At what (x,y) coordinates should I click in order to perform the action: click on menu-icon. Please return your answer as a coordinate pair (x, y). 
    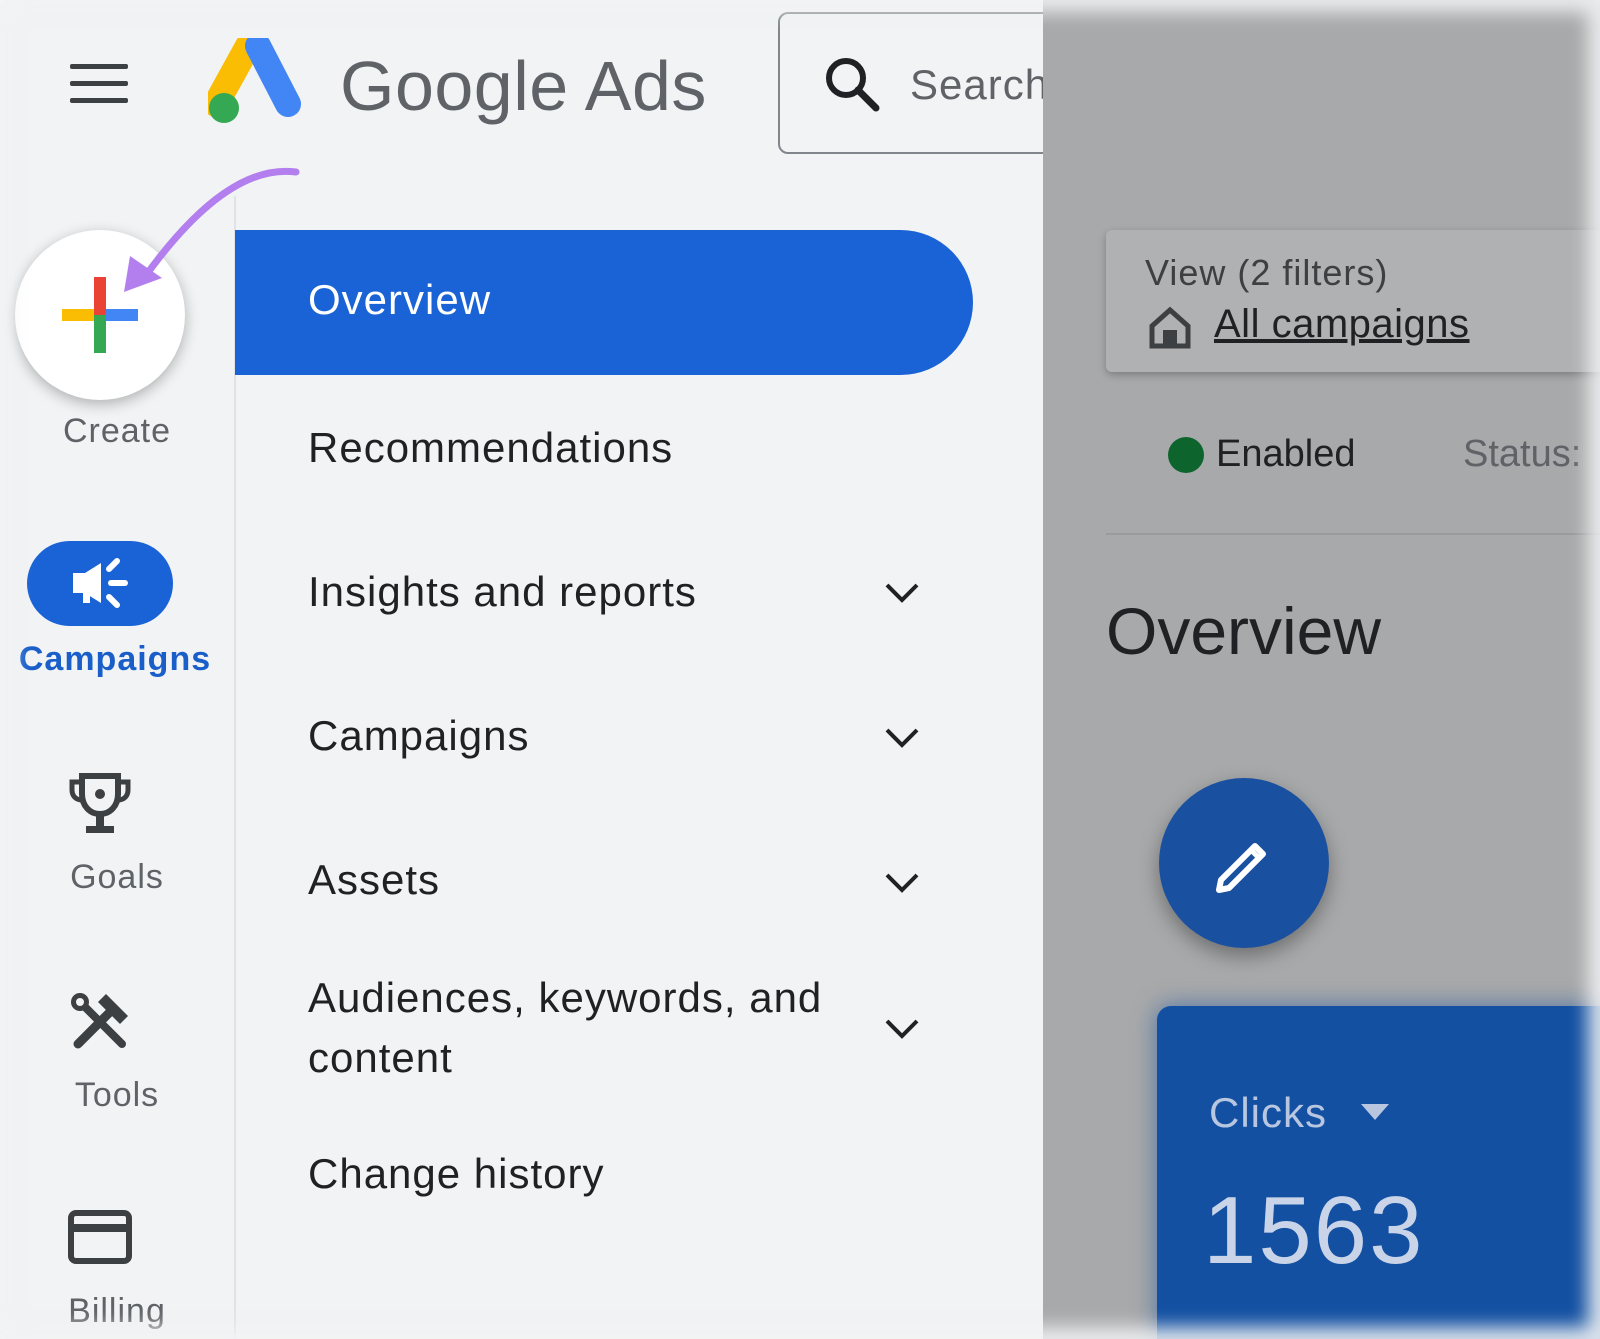
    Looking at the image, I should click on (99, 84).